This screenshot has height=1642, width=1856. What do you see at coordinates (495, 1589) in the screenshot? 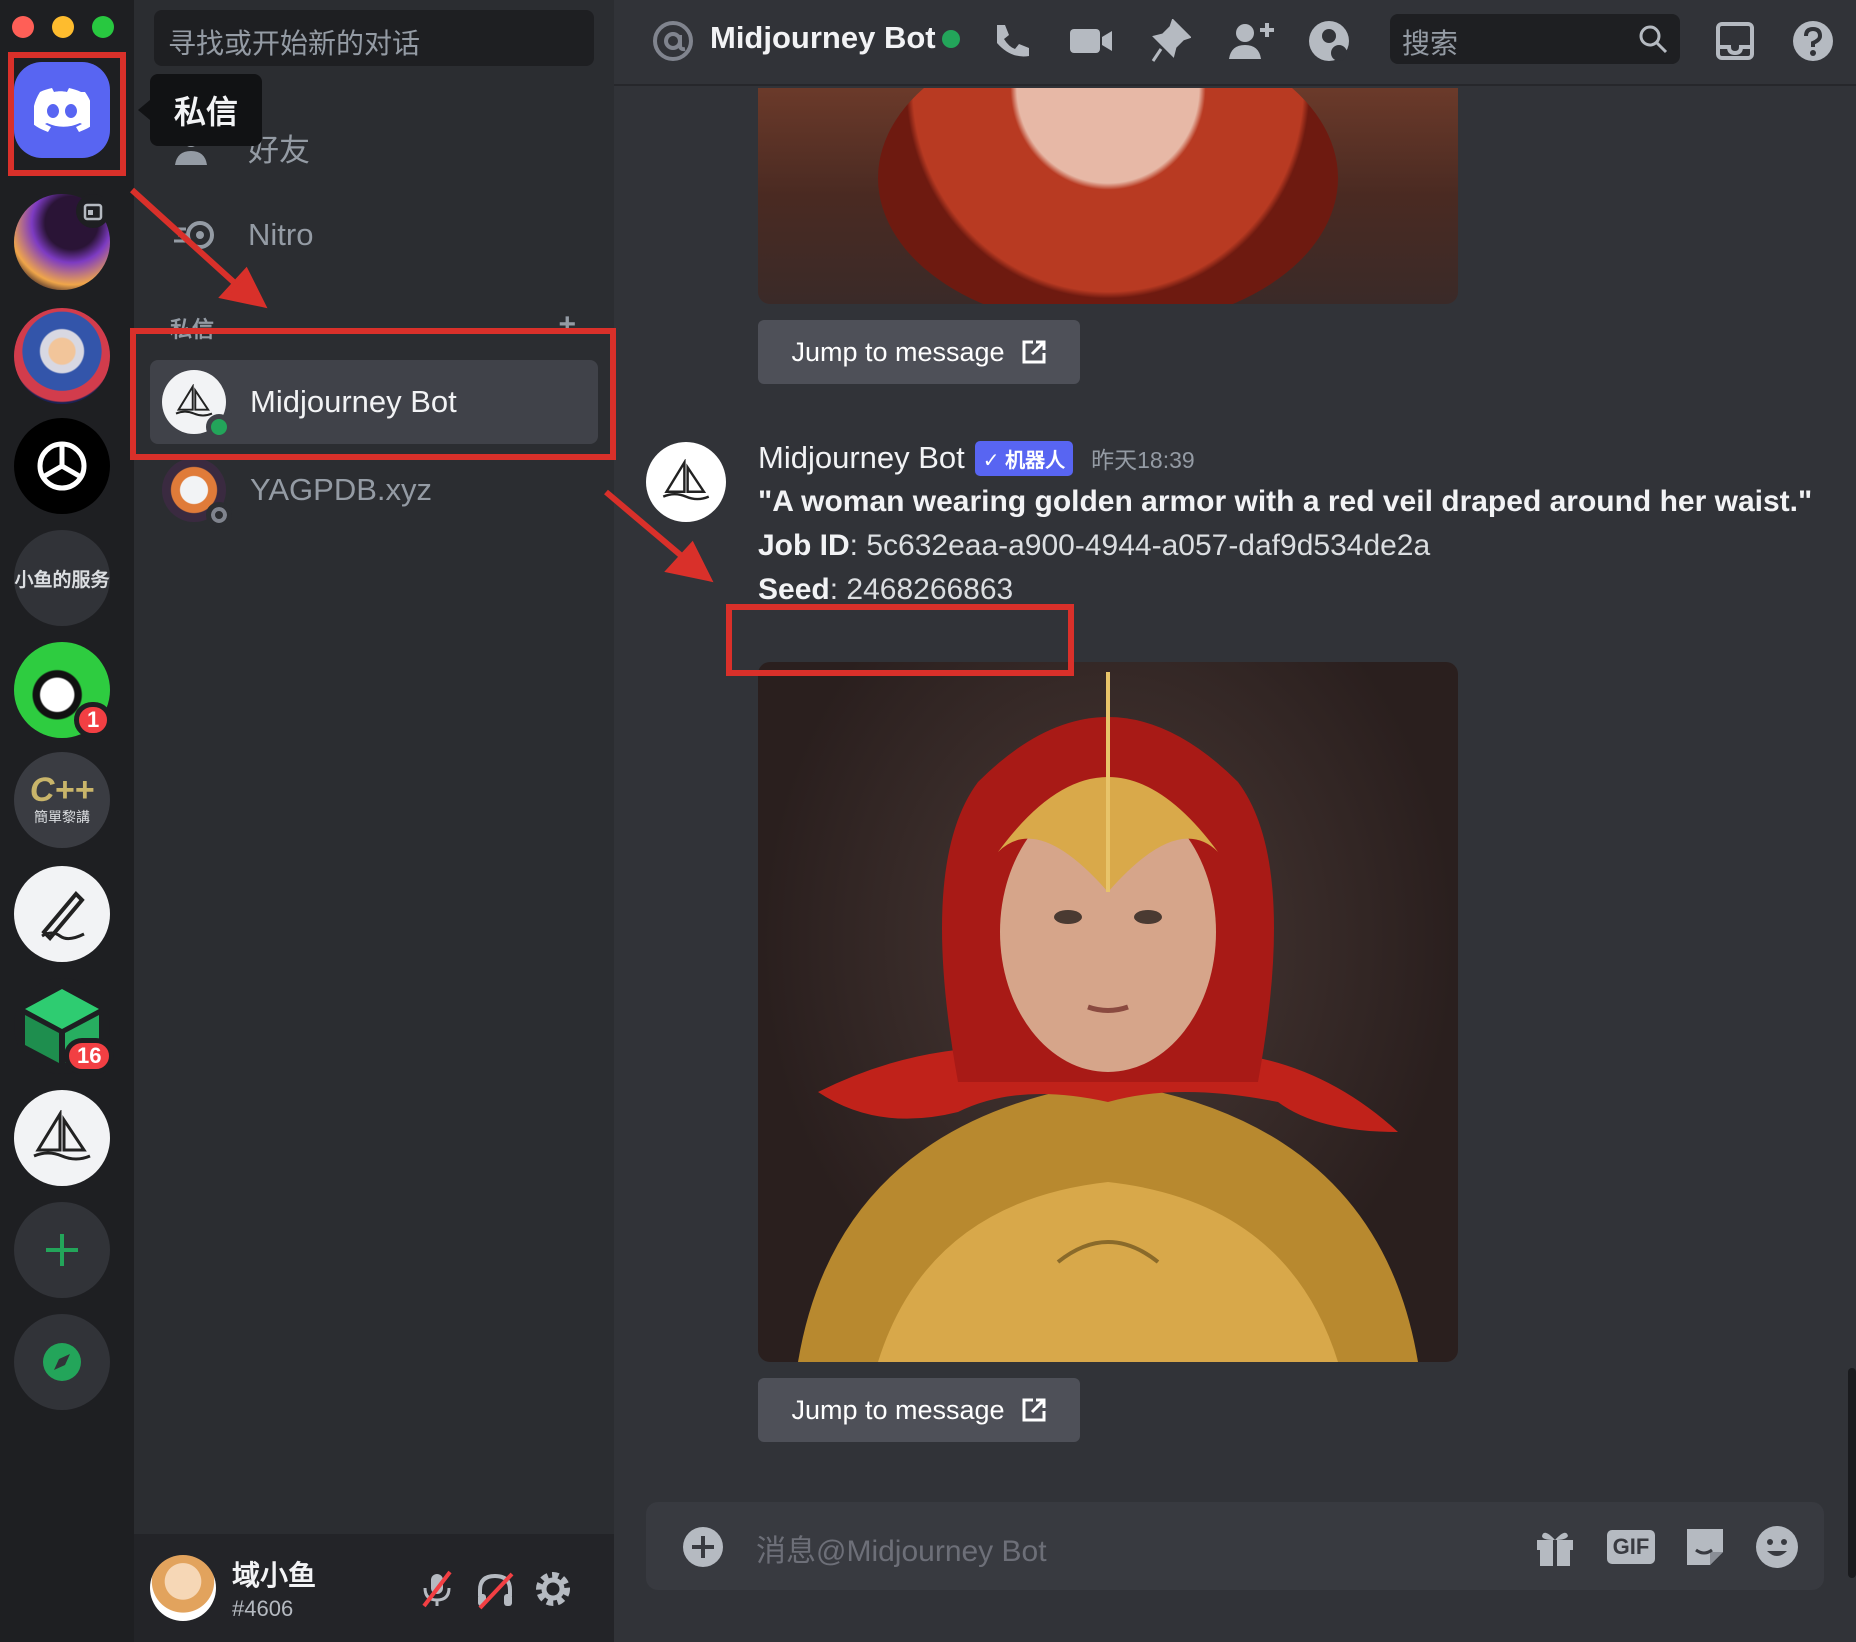
I see `deafen-headphones-icon` at bounding box center [495, 1589].